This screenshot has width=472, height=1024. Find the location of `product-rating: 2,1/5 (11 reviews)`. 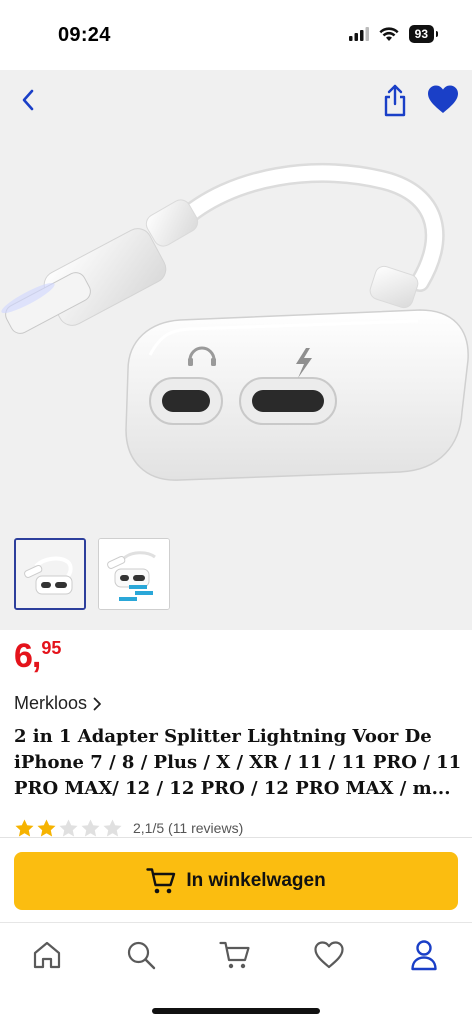

product-rating: 2,1/5 (11 reviews) is located at coordinates (128, 828).